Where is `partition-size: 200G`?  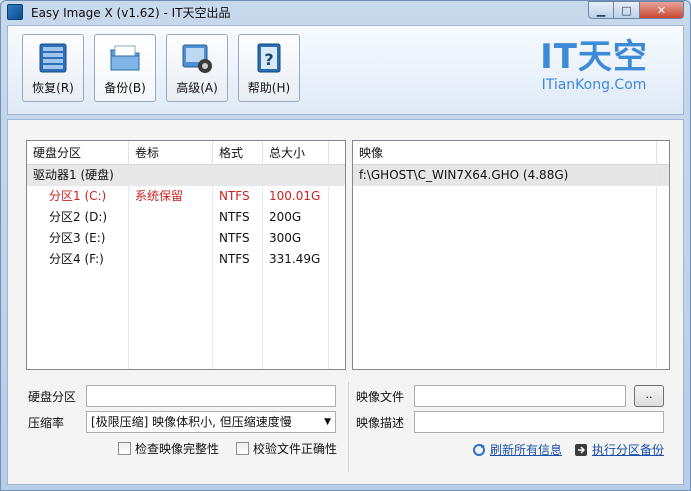 partition-size: 200G is located at coordinates (296, 217).